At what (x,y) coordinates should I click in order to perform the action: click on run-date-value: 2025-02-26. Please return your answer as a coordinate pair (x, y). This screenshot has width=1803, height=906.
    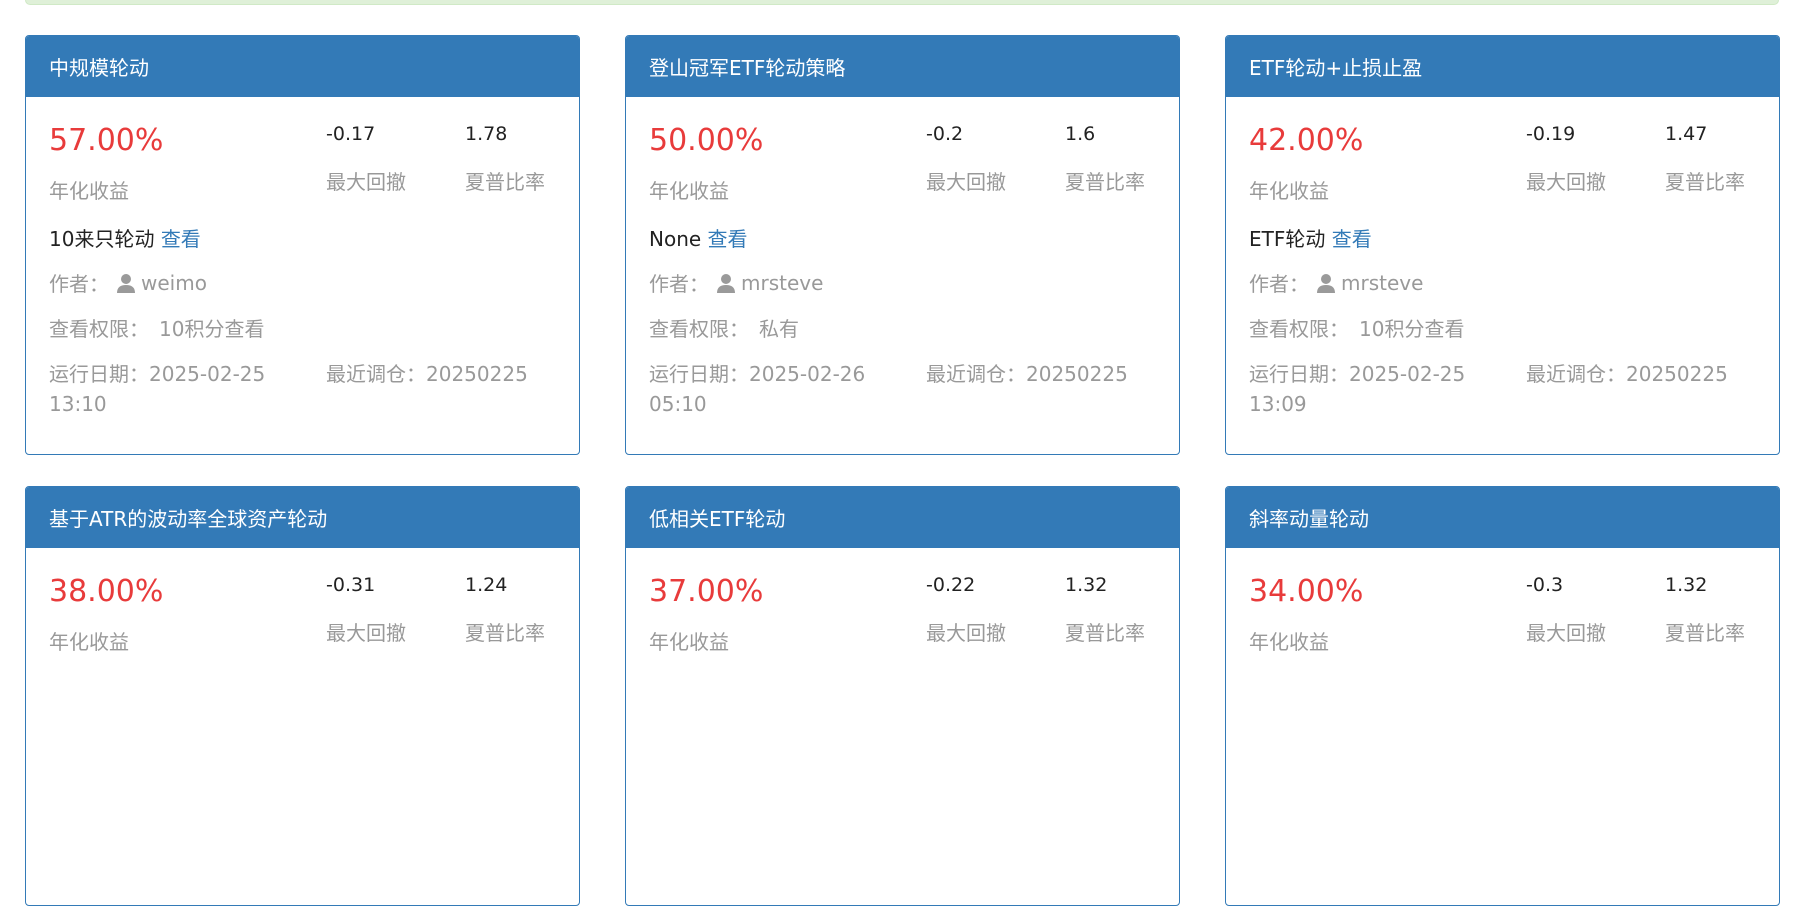
    Looking at the image, I should click on (807, 374).